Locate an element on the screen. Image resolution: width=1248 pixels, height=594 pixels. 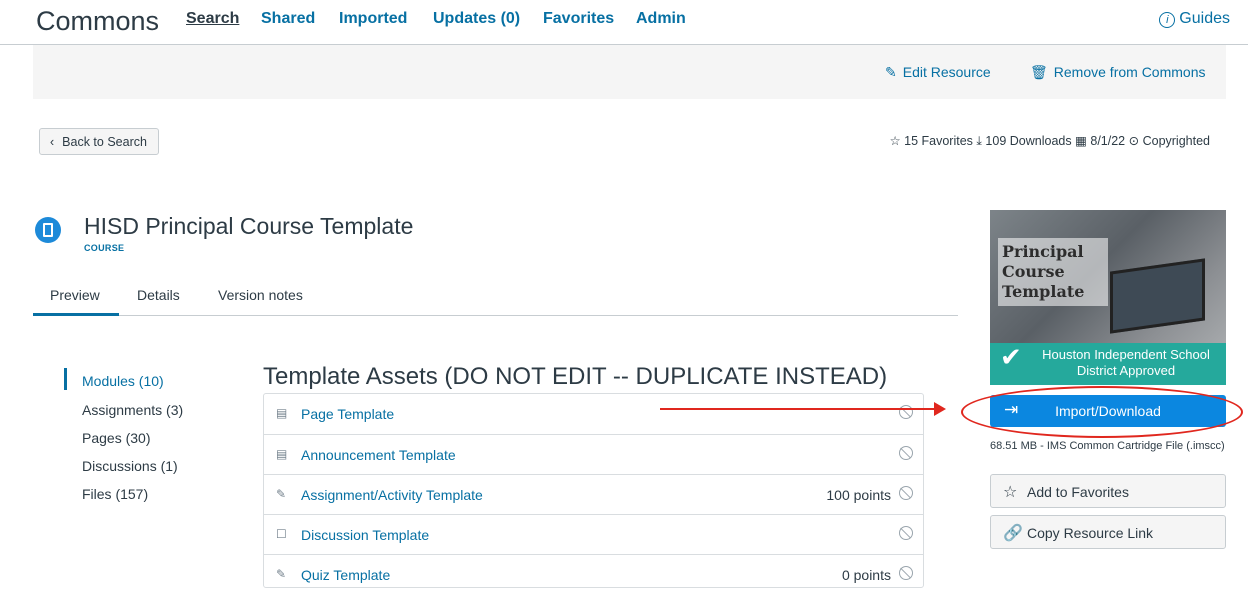
quiz-icon: ✎ is located at coordinates (281, 574).